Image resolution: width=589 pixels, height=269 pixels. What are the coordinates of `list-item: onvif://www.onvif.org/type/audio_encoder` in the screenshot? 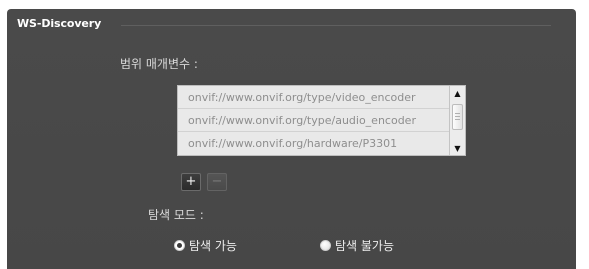 It's located at (315, 120).